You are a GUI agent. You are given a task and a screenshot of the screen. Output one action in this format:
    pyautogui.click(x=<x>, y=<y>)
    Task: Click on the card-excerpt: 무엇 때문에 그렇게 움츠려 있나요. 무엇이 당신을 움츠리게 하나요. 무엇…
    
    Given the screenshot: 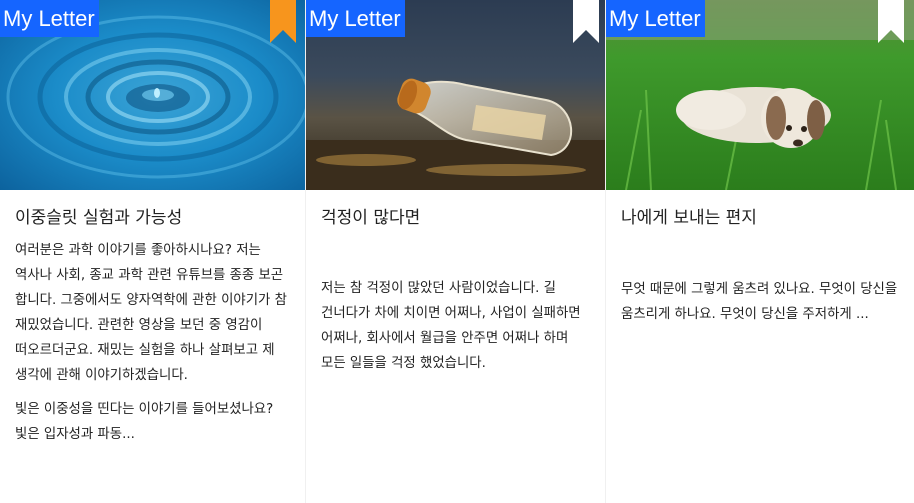 What is the action you would take?
    pyautogui.click(x=759, y=302)
    